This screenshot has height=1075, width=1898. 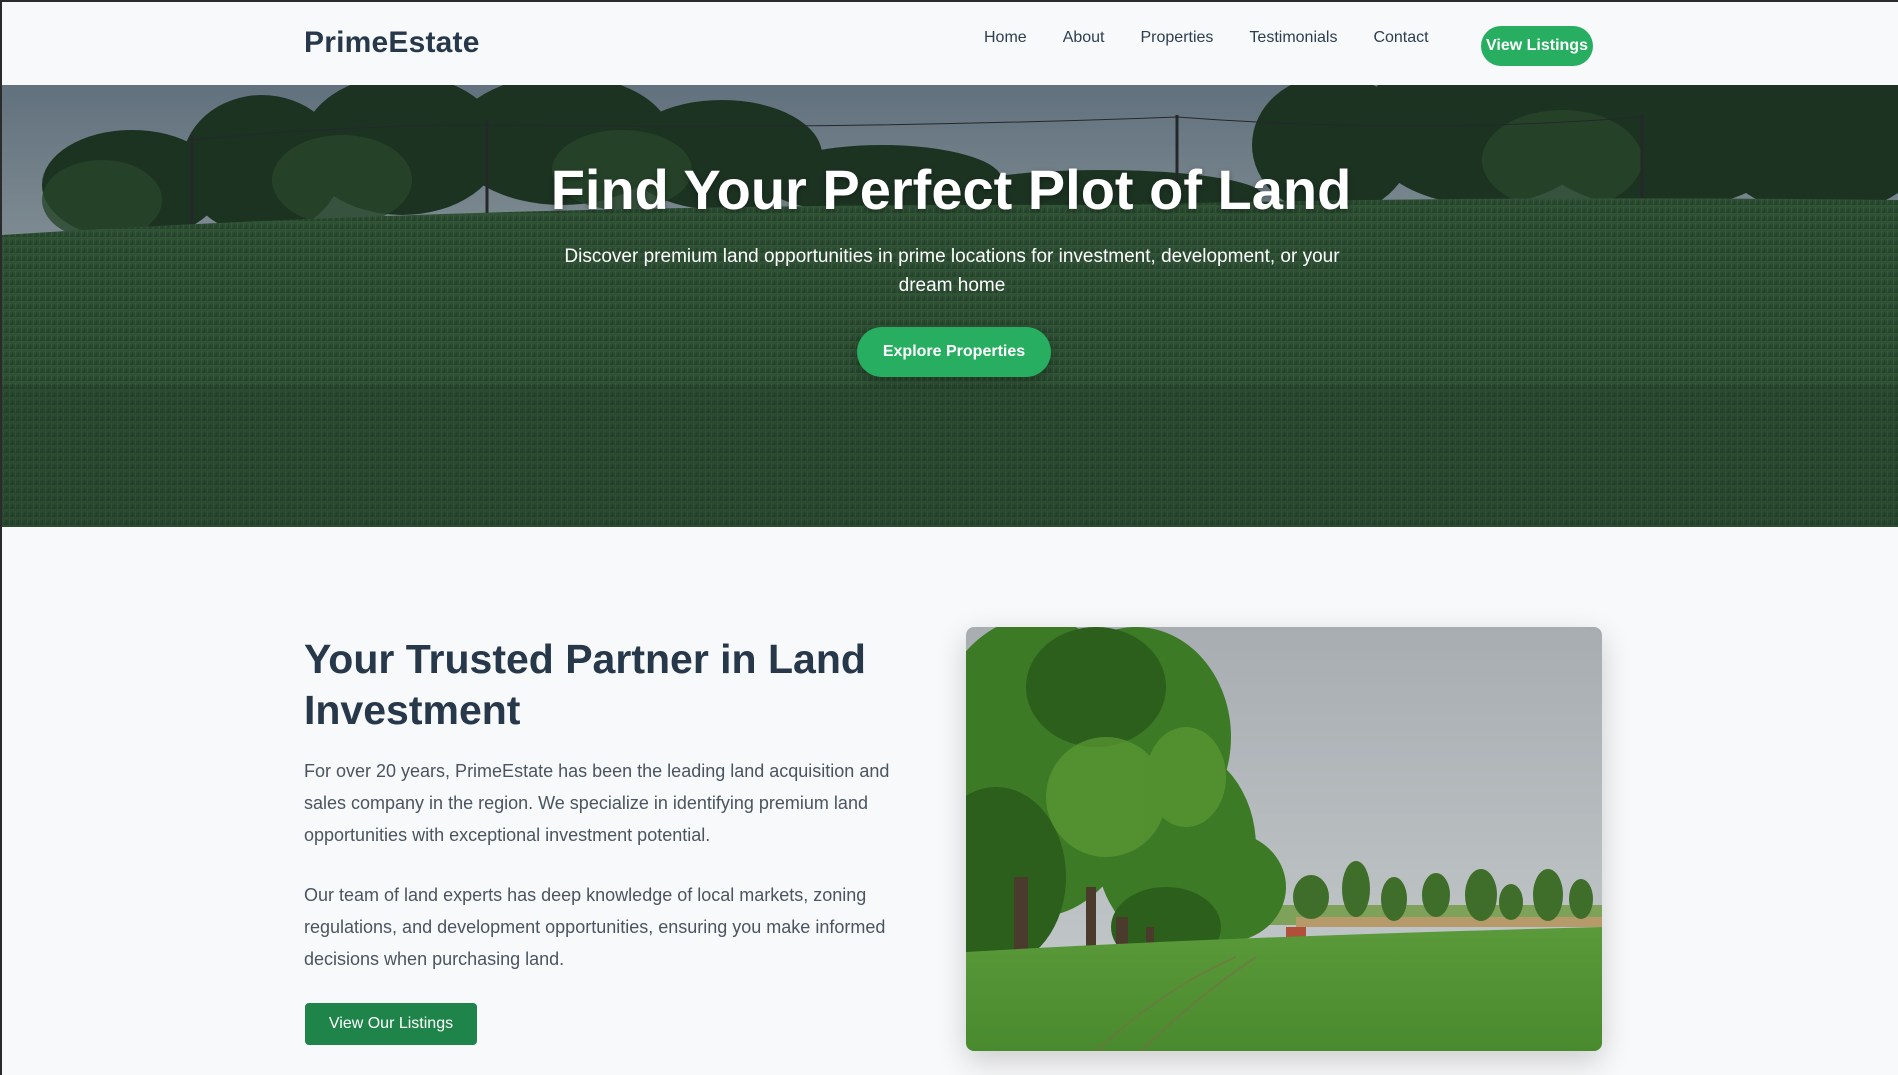 I want to click on nav-link-home: Home, so click(x=1005, y=38).